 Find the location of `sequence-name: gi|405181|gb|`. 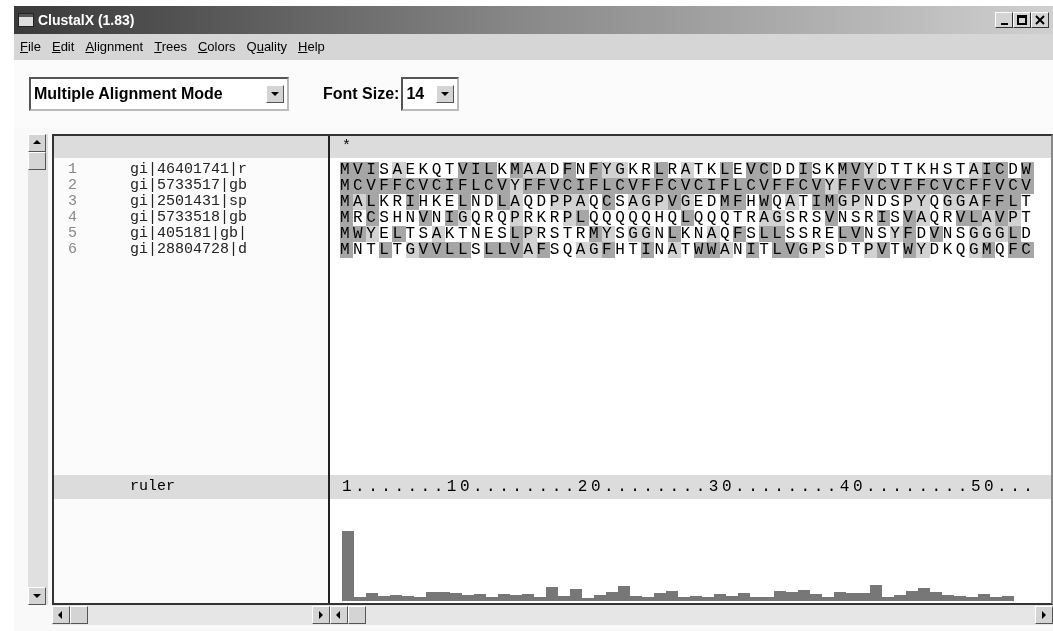

sequence-name: gi|405181|gb| is located at coordinates (189, 234).